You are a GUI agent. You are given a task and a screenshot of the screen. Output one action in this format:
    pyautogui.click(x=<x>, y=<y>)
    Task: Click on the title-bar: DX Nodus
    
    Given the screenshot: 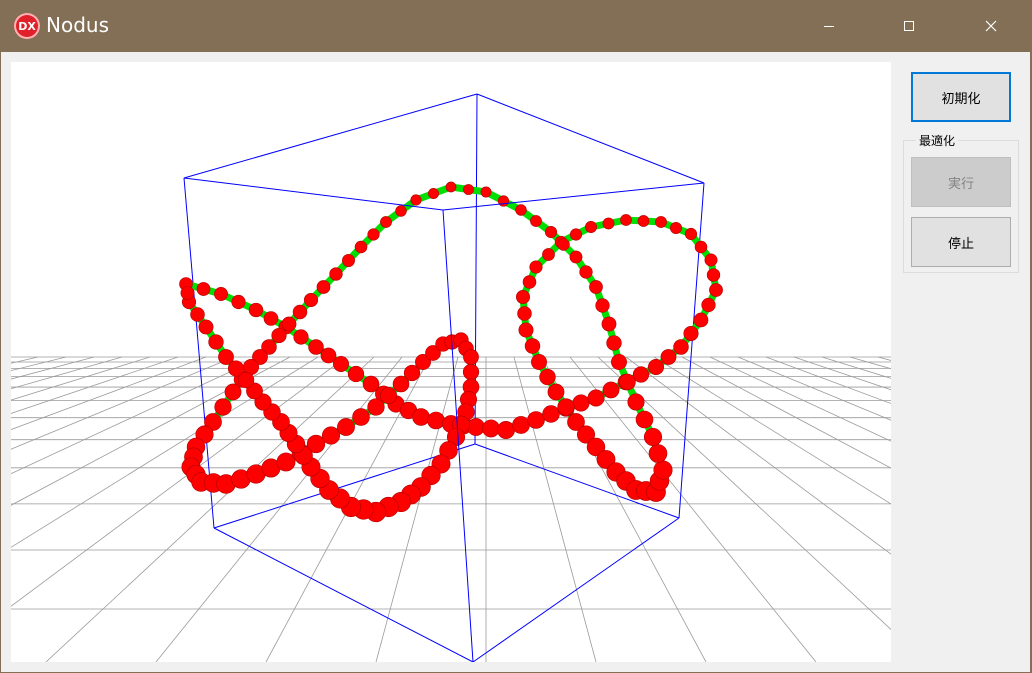 What is the action you would take?
    pyautogui.click(x=516, y=26)
    